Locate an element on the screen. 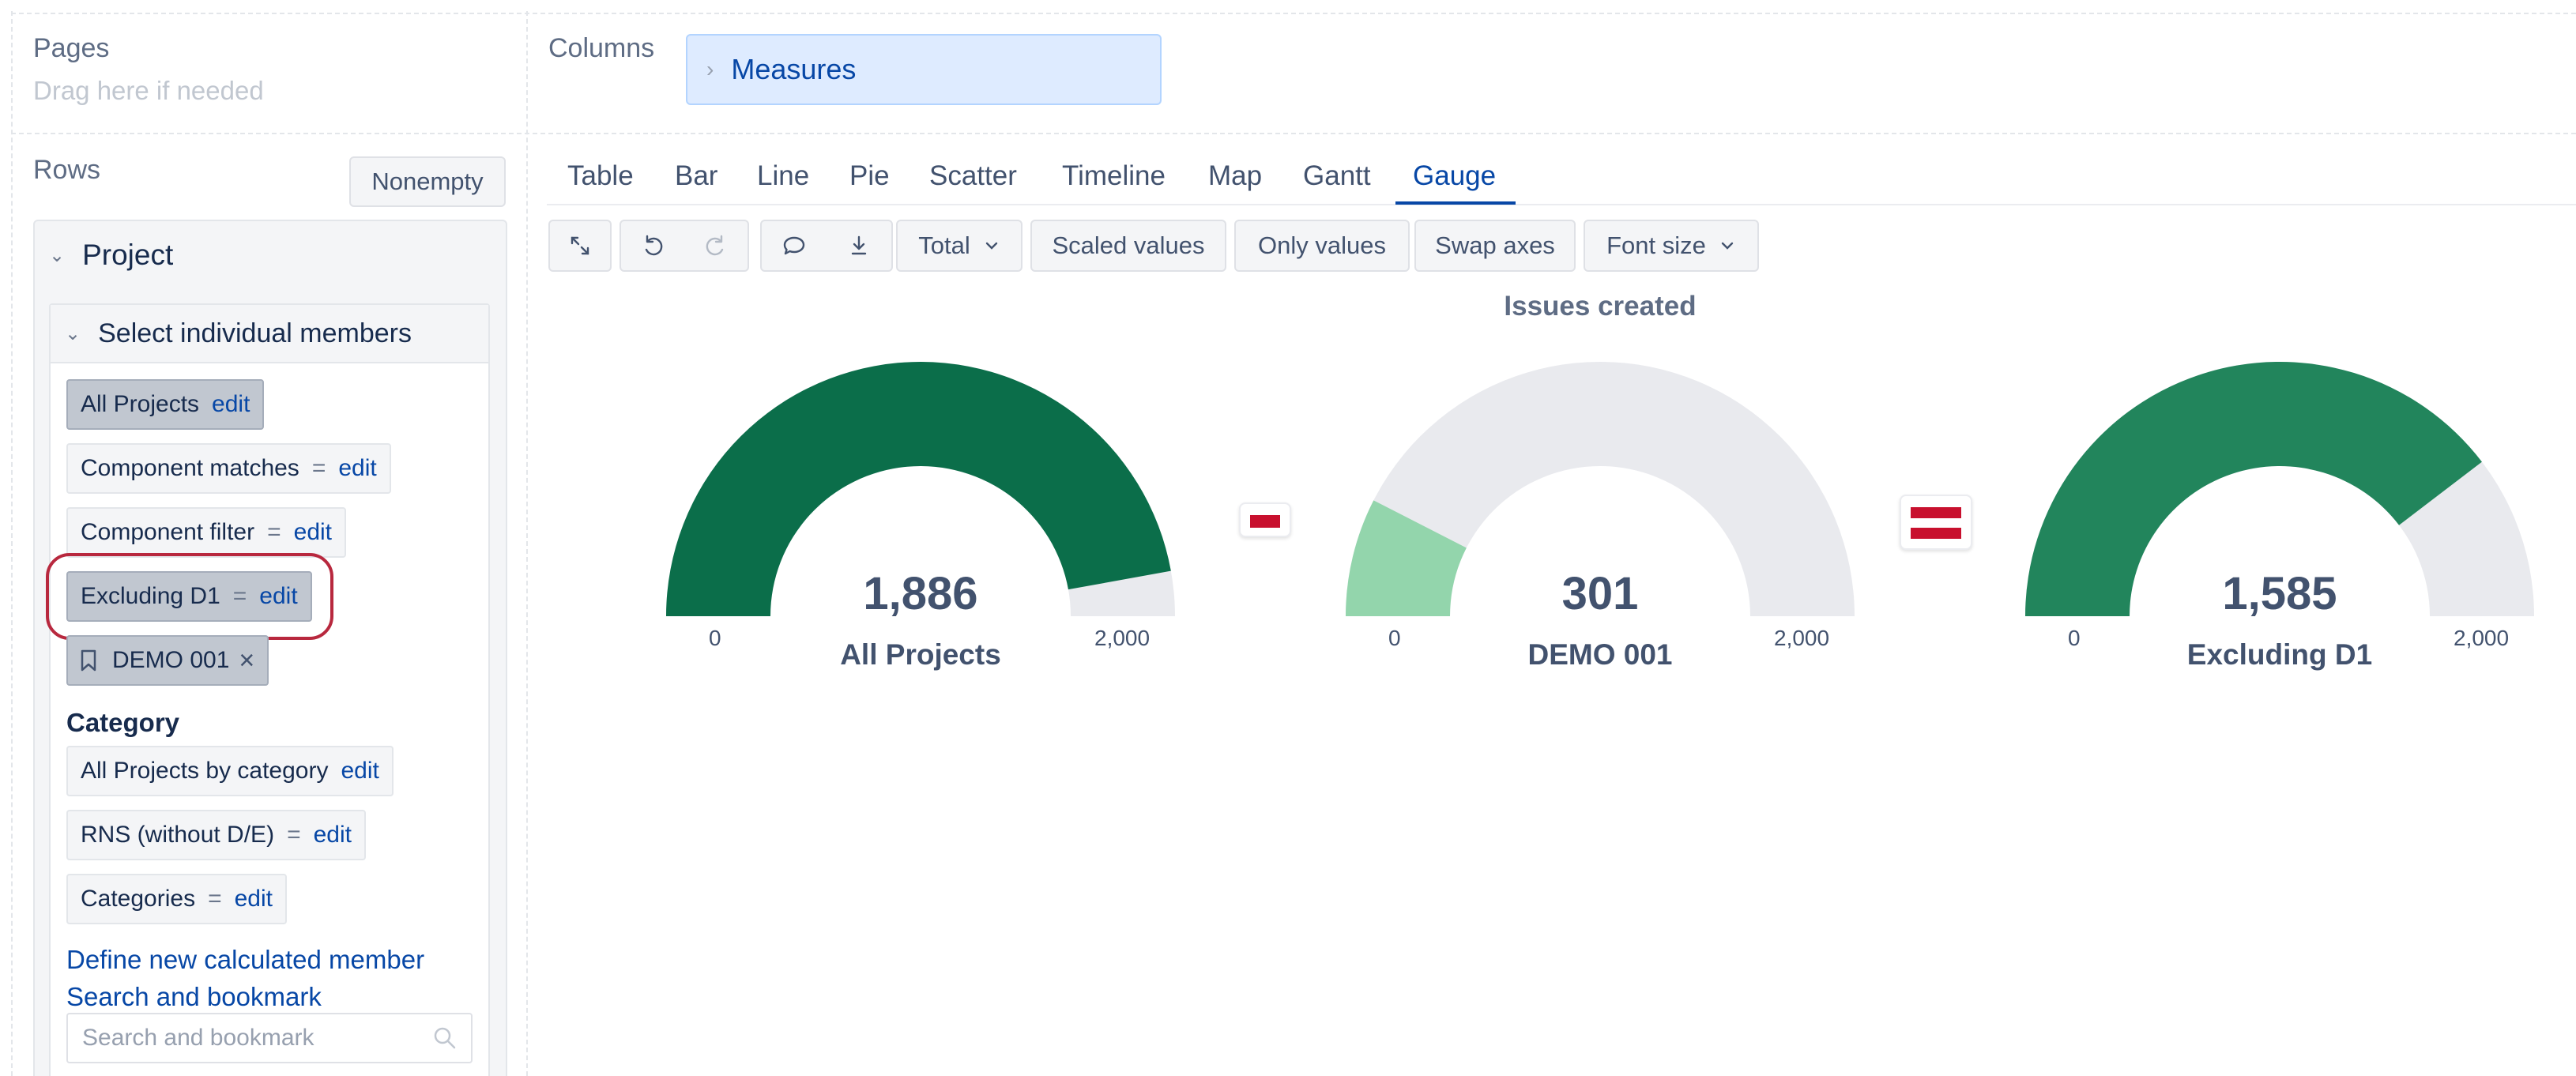 The height and width of the screenshot is (1076, 2576). search-and-bookmark-link: Search and bookmark is located at coordinates (194, 997).